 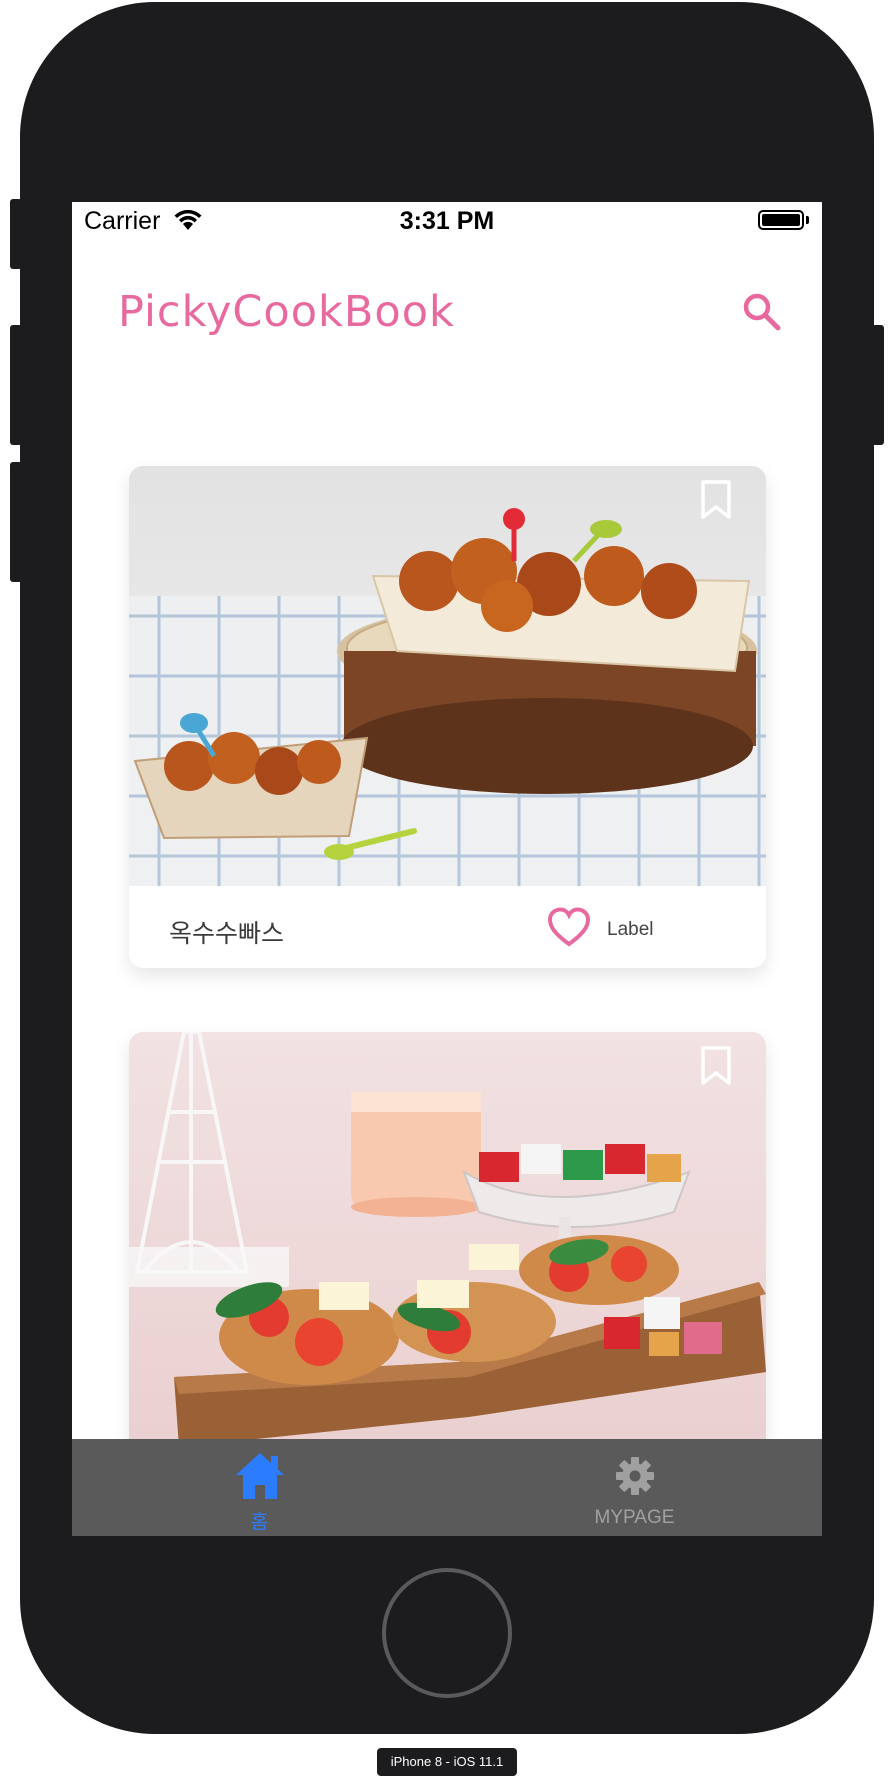 What do you see at coordinates (260, 1476) in the screenshot?
I see `home-icon` at bounding box center [260, 1476].